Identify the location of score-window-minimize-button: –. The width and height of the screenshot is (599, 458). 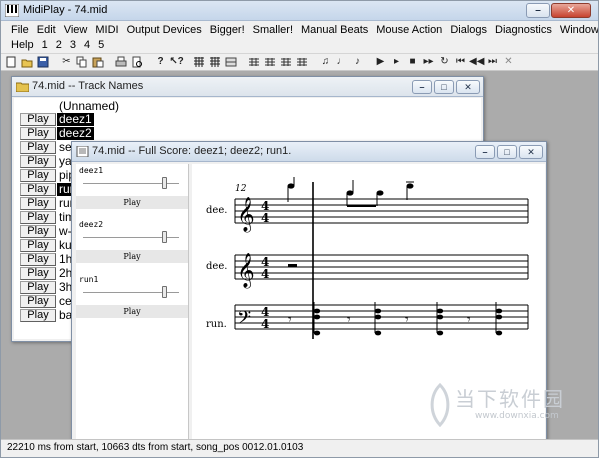
(485, 152).